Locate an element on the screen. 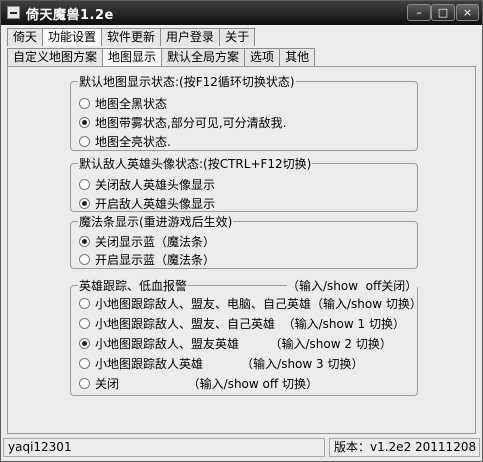 The height and width of the screenshot is (462, 483). map-display-option: 地图带雾状态,部分可见,可分清敌我. is located at coordinates (182, 122).